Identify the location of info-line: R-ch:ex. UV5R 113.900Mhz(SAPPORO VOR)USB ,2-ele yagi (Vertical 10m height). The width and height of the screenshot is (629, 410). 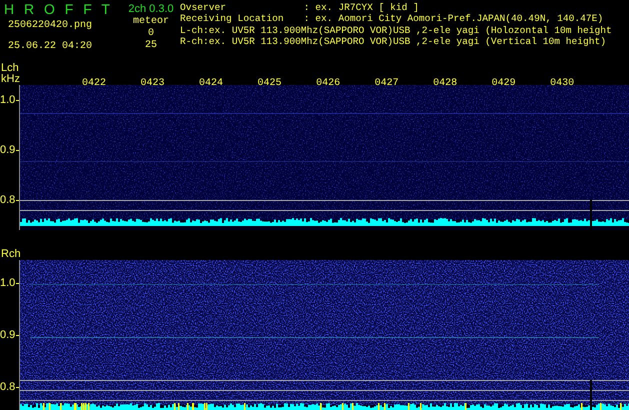
(394, 42).